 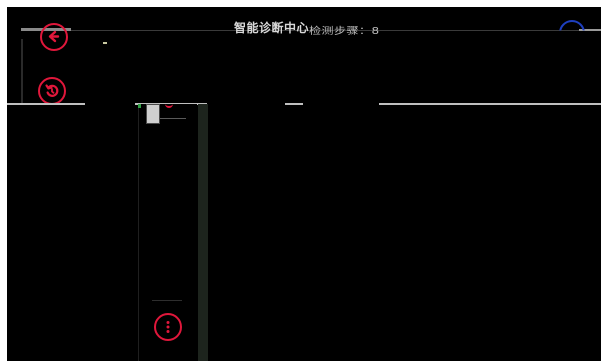 I want to click on scrollbar, so click(x=203, y=232).